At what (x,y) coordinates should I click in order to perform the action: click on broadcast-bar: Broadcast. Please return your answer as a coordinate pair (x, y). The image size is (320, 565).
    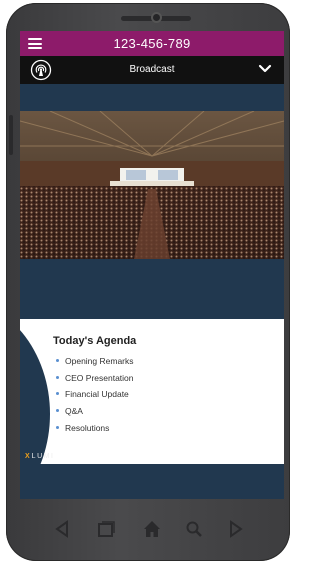
    Looking at the image, I should click on (152, 70).